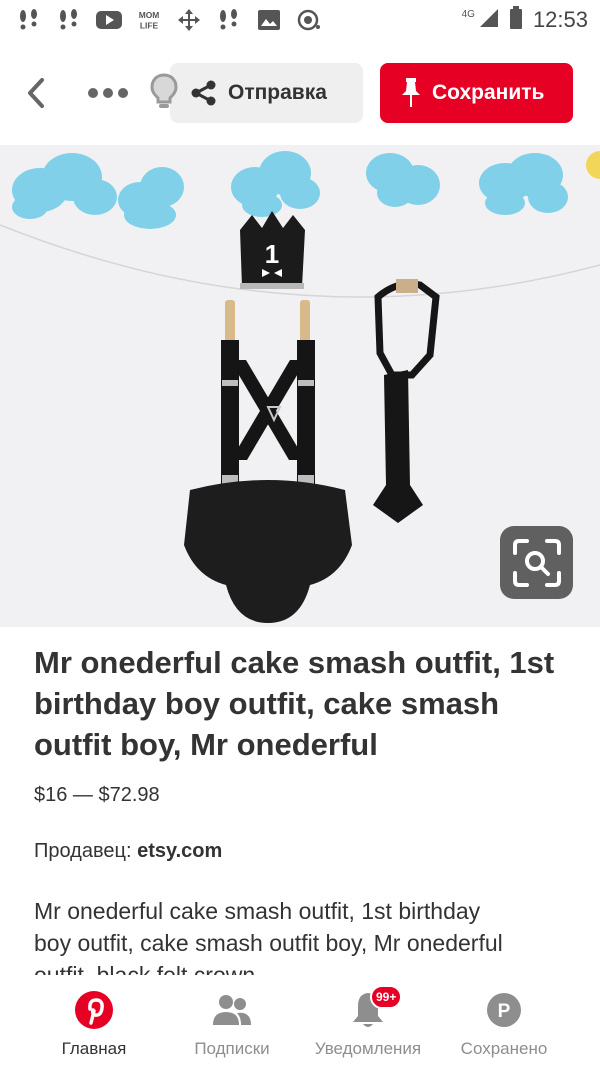 This screenshot has width=600, height=1066. I want to click on price-range: $16 — $72.98, so click(97, 795).